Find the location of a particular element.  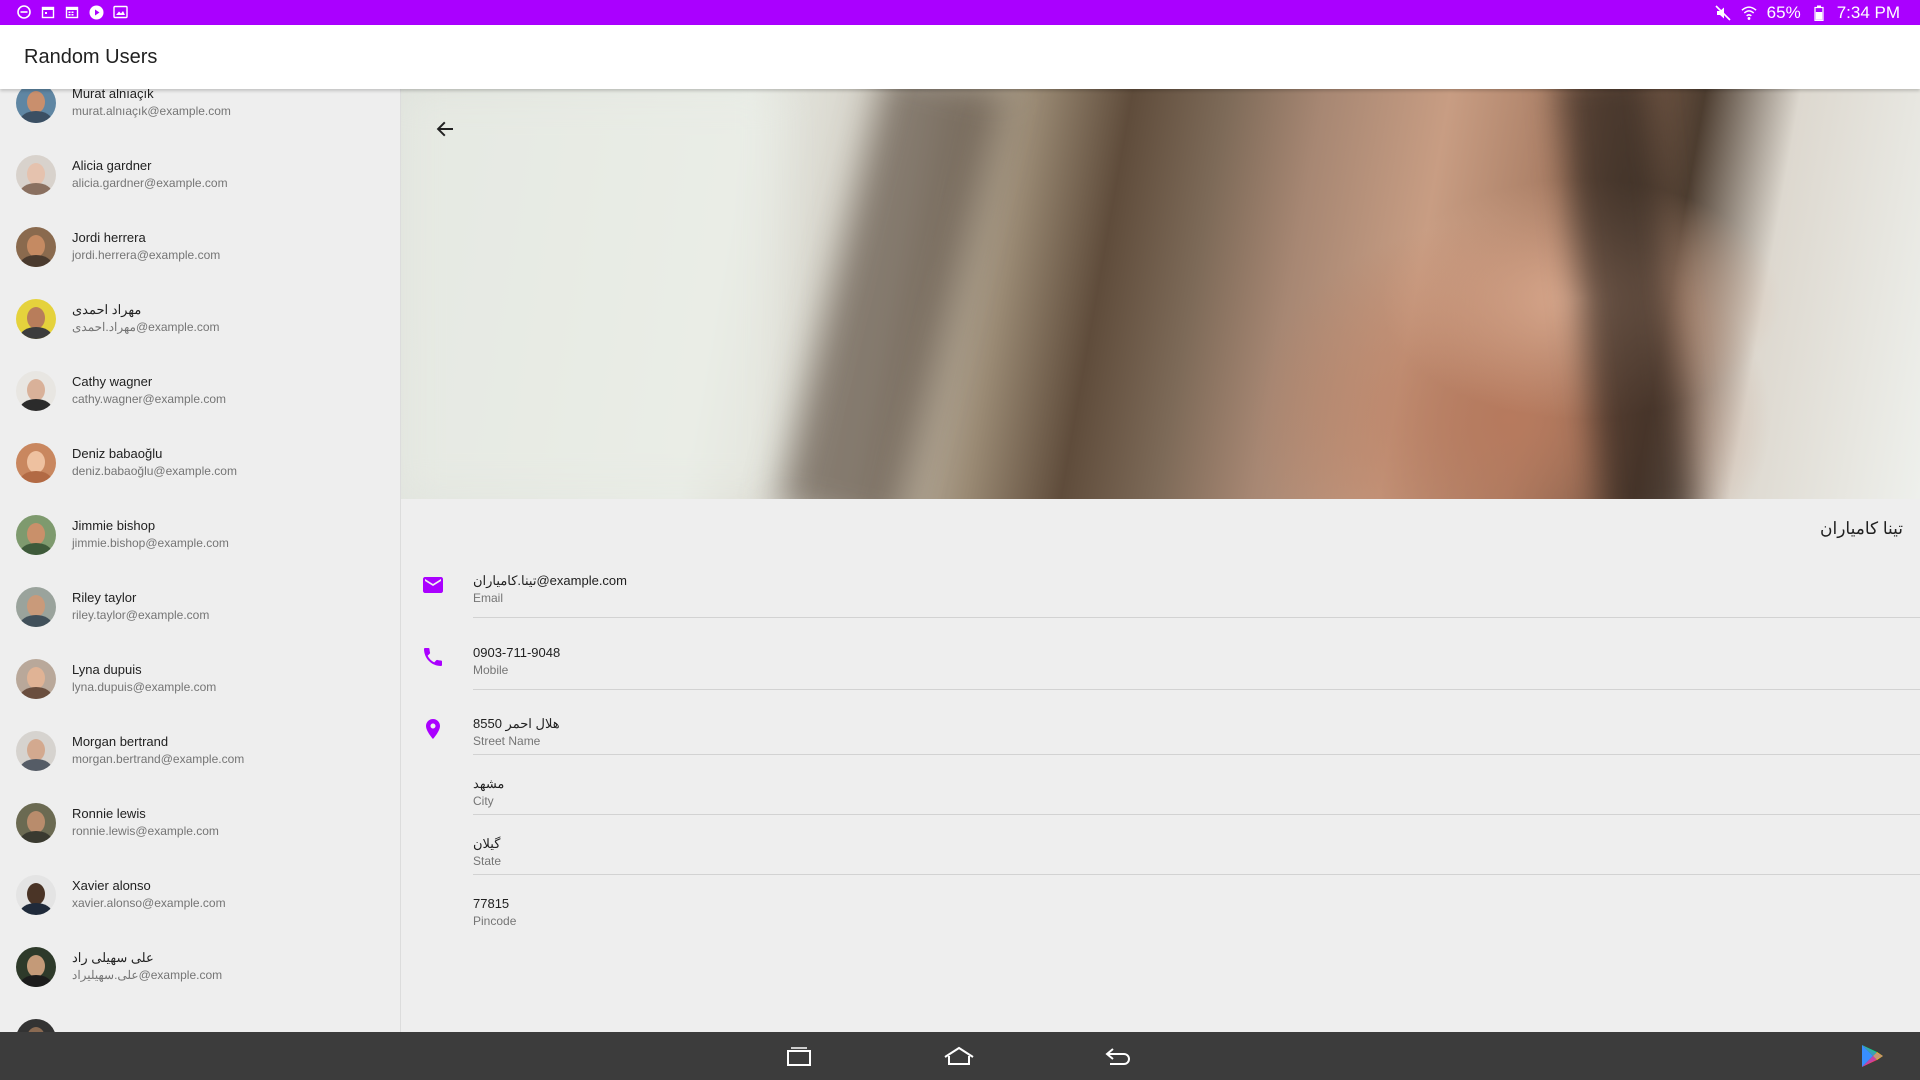

mute-icon is located at coordinates (1723, 12).